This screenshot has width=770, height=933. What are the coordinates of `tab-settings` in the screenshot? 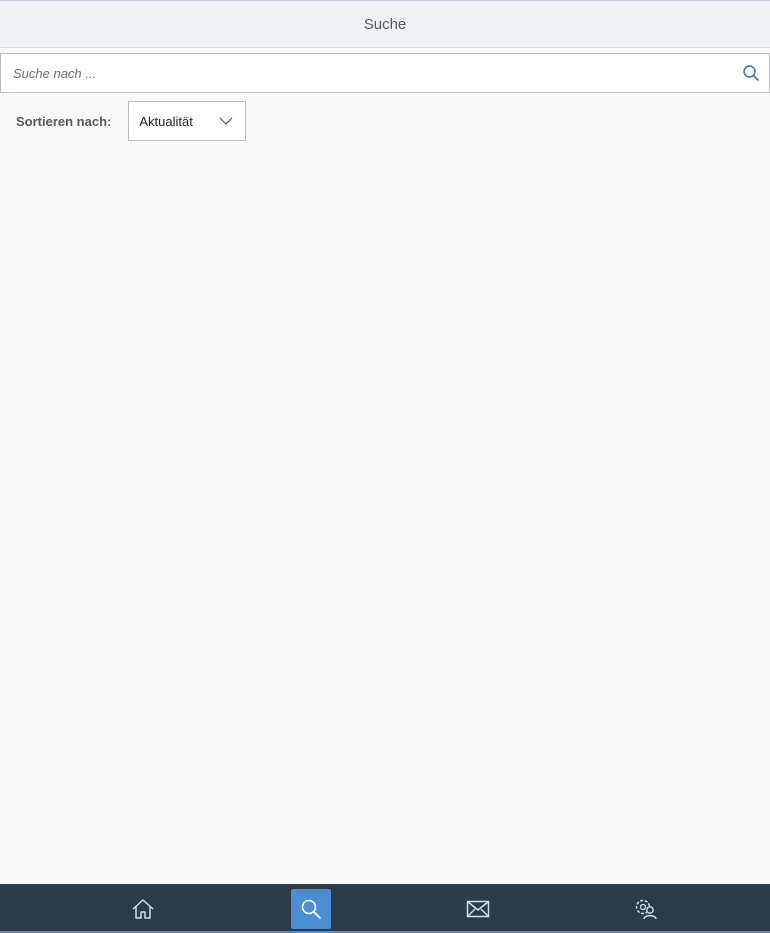 It's located at (646, 909).